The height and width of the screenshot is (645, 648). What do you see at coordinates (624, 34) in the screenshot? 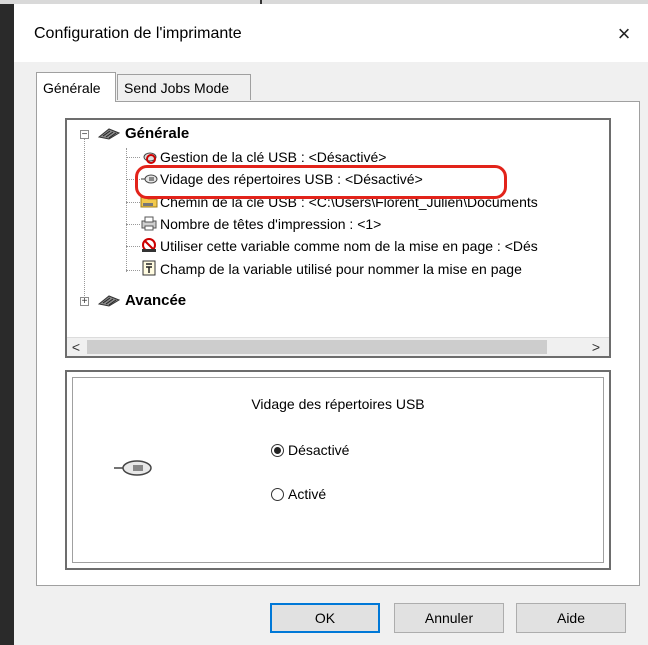
I see `close-icon: ×` at bounding box center [624, 34].